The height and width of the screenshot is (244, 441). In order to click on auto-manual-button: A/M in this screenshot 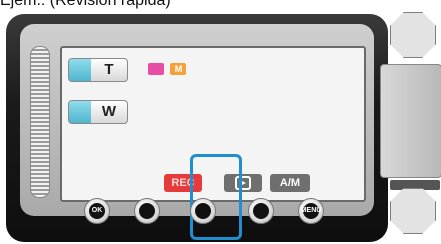, I will do `click(290, 183)`.